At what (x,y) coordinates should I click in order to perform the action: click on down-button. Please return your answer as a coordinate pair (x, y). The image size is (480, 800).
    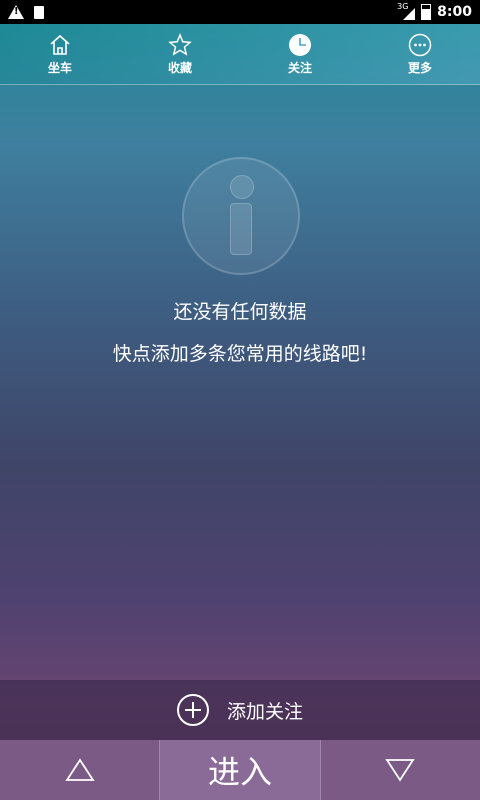
    Looking at the image, I should click on (400, 770).